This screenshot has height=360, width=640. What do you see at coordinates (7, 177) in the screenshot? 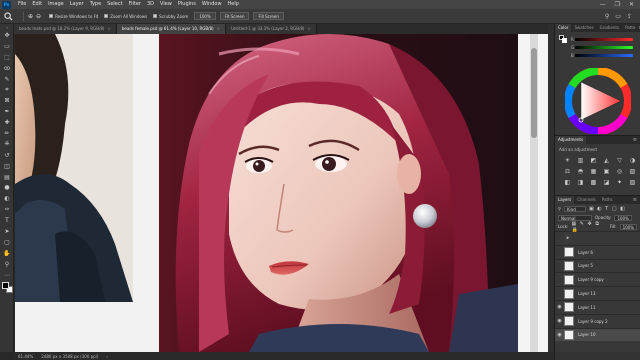
I see `gradient-tool-icon: ▤` at bounding box center [7, 177].